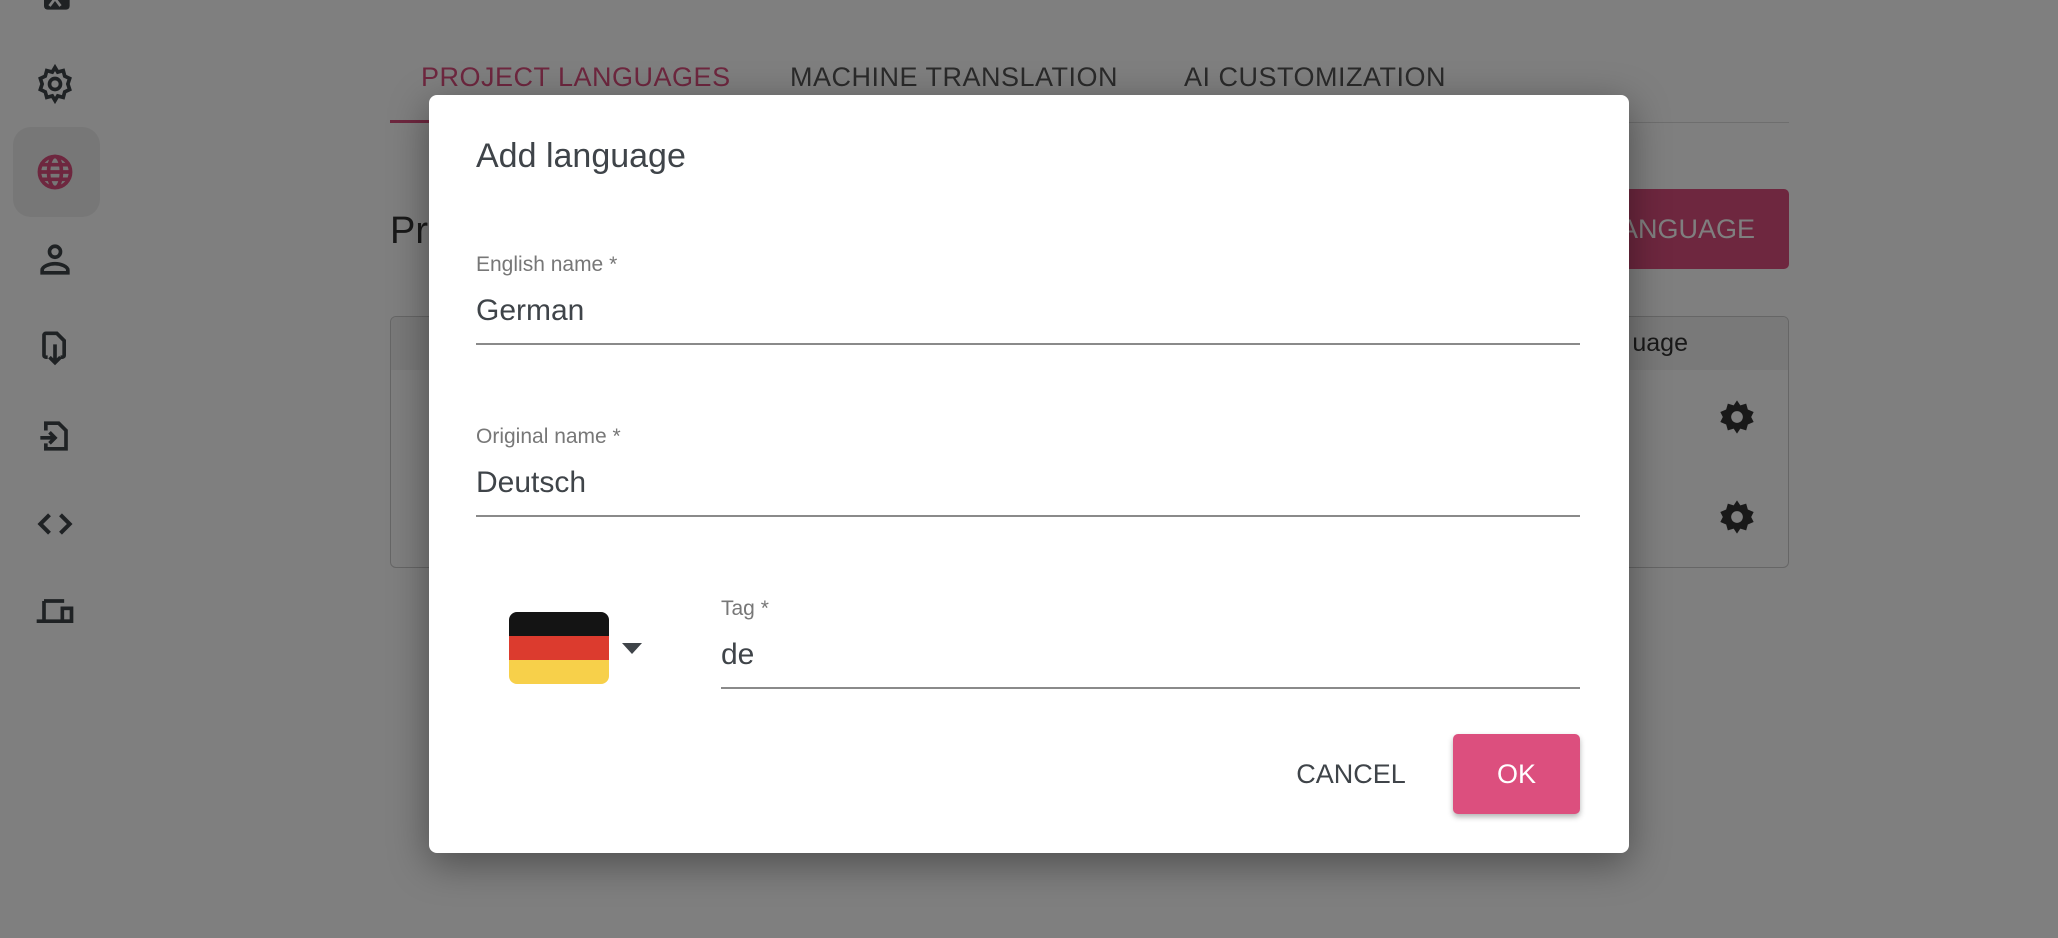  Describe the element at coordinates (1351, 774) in the screenshot. I see `cancel-button: CANCEL` at that location.